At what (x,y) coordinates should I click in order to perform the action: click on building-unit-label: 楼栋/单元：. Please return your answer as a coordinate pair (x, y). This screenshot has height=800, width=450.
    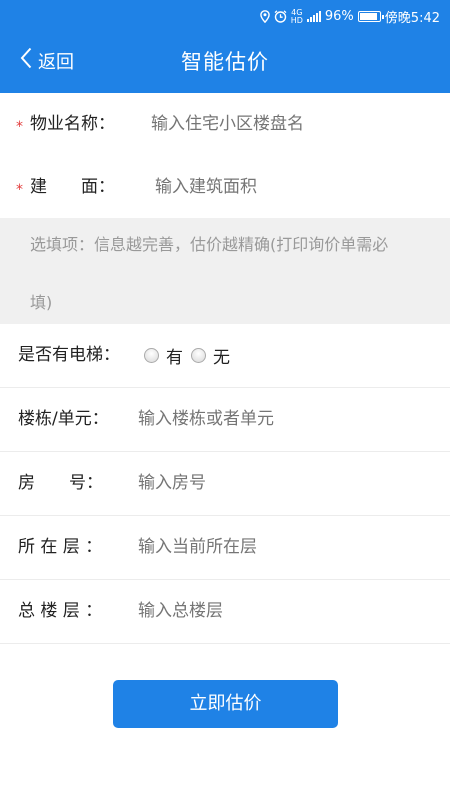
    Looking at the image, I should click on (63, 419).